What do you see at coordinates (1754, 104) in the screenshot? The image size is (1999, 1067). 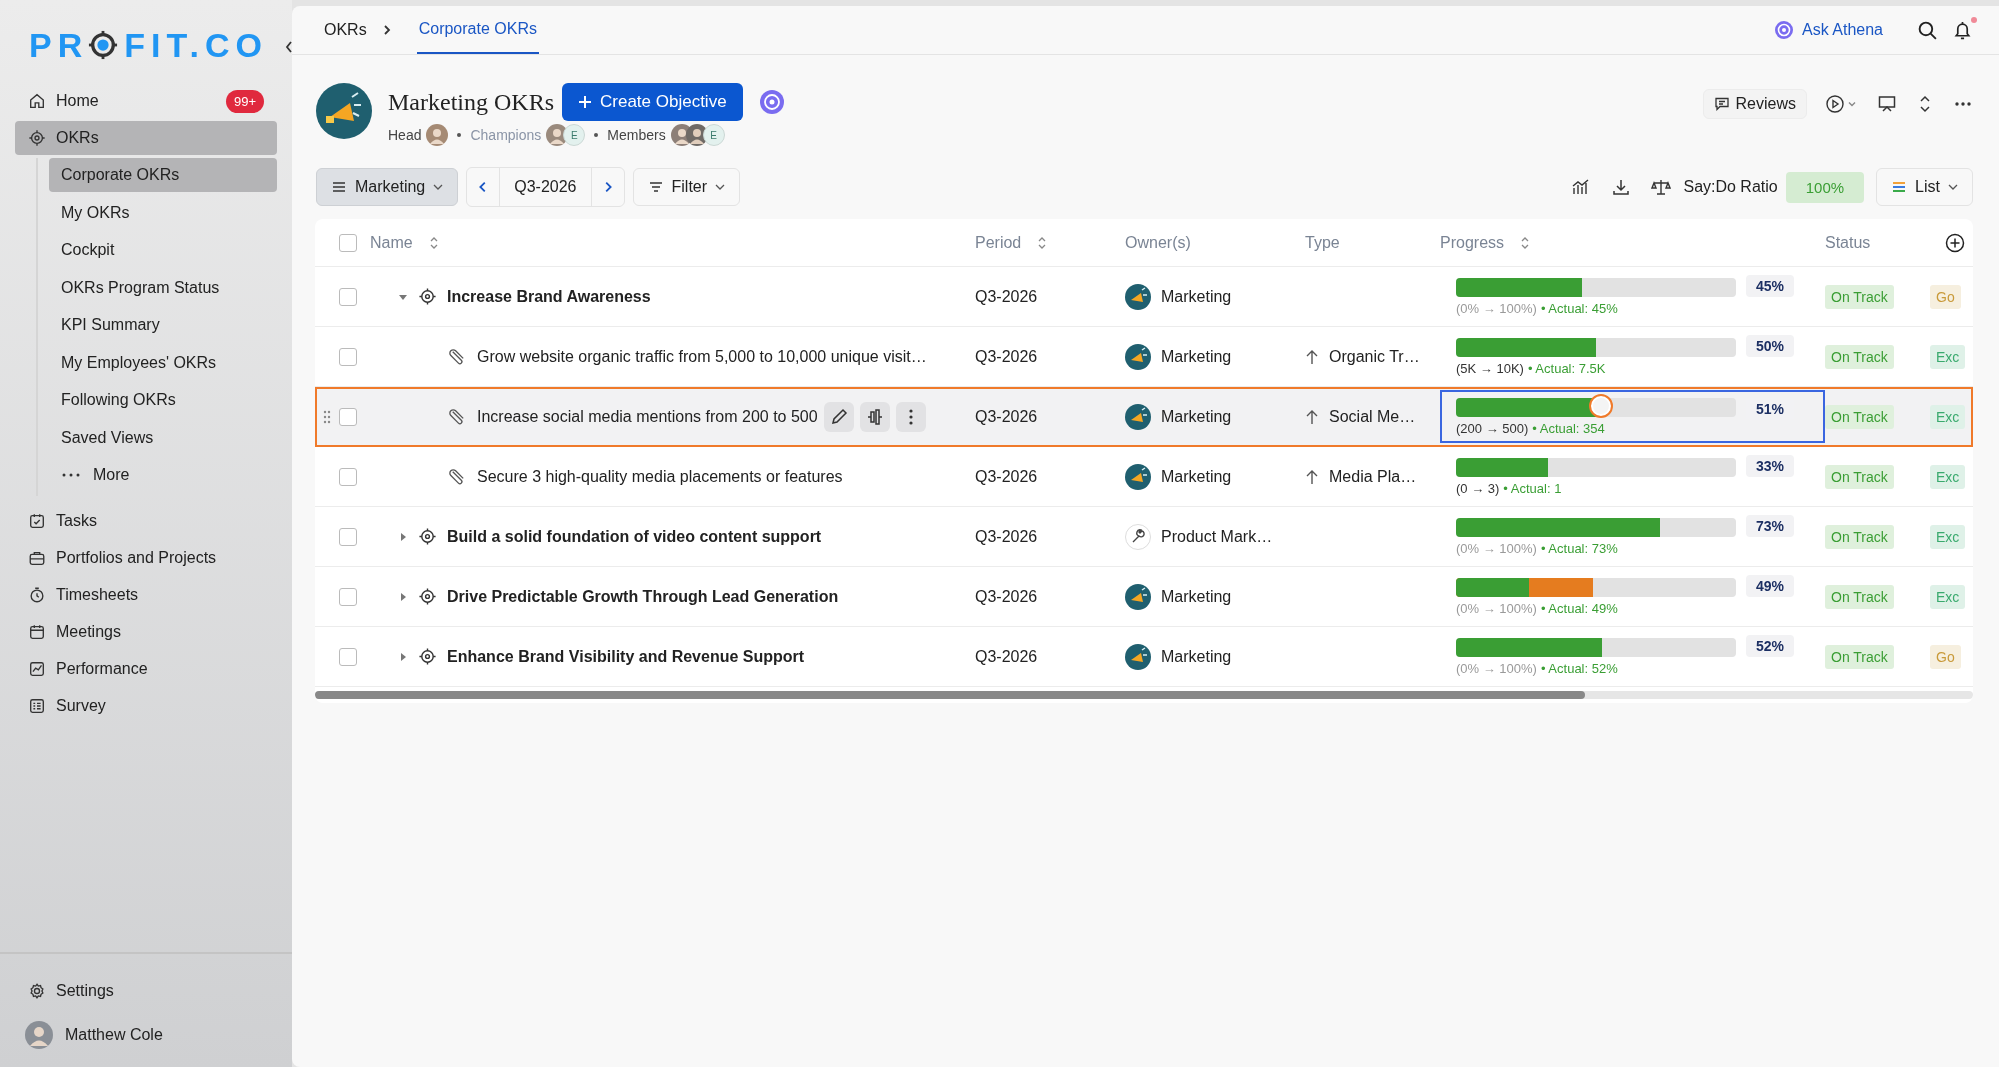 I see `reviews-button: Reviews` at bounding box center [1754, 104].